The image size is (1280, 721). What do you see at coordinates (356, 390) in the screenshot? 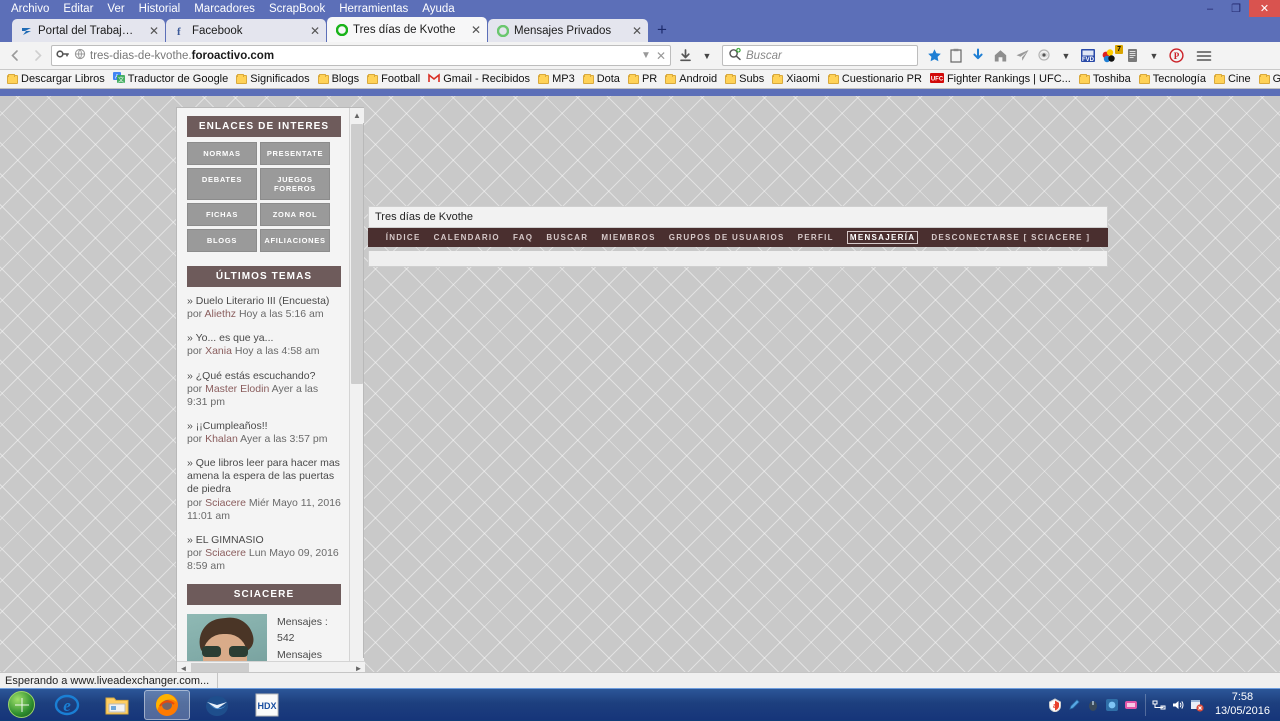
I see `sidebar-vertical-scrollbar: ▲ ▼` at bounding box center [356, 390].